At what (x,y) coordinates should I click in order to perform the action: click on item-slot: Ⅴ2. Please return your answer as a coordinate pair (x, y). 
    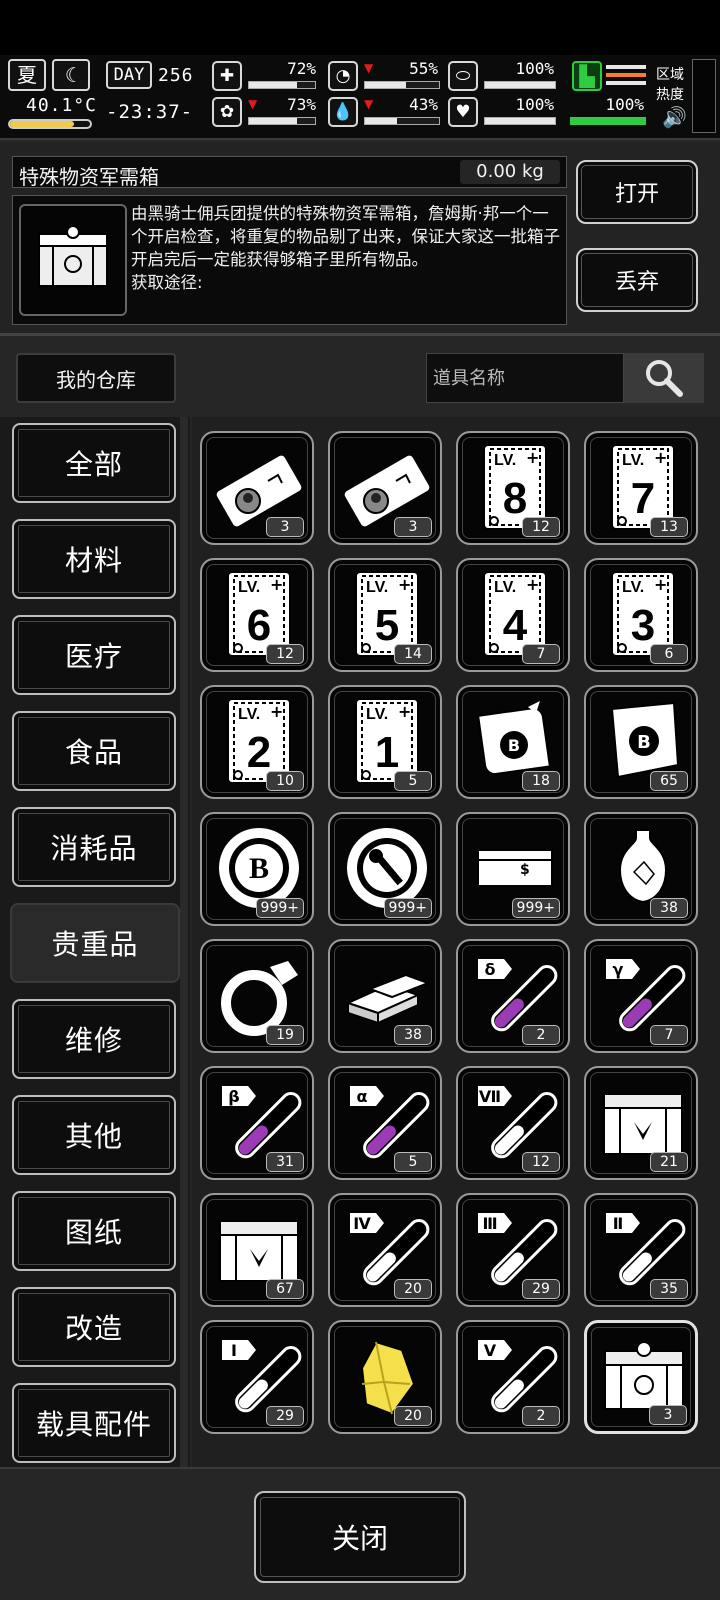
    Looking at the image, I should click on (513, 1377).